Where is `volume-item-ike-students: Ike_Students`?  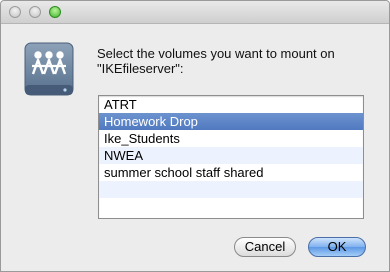 volume-item-ike-students: Ike_Students is located at coordinates (231, 138).